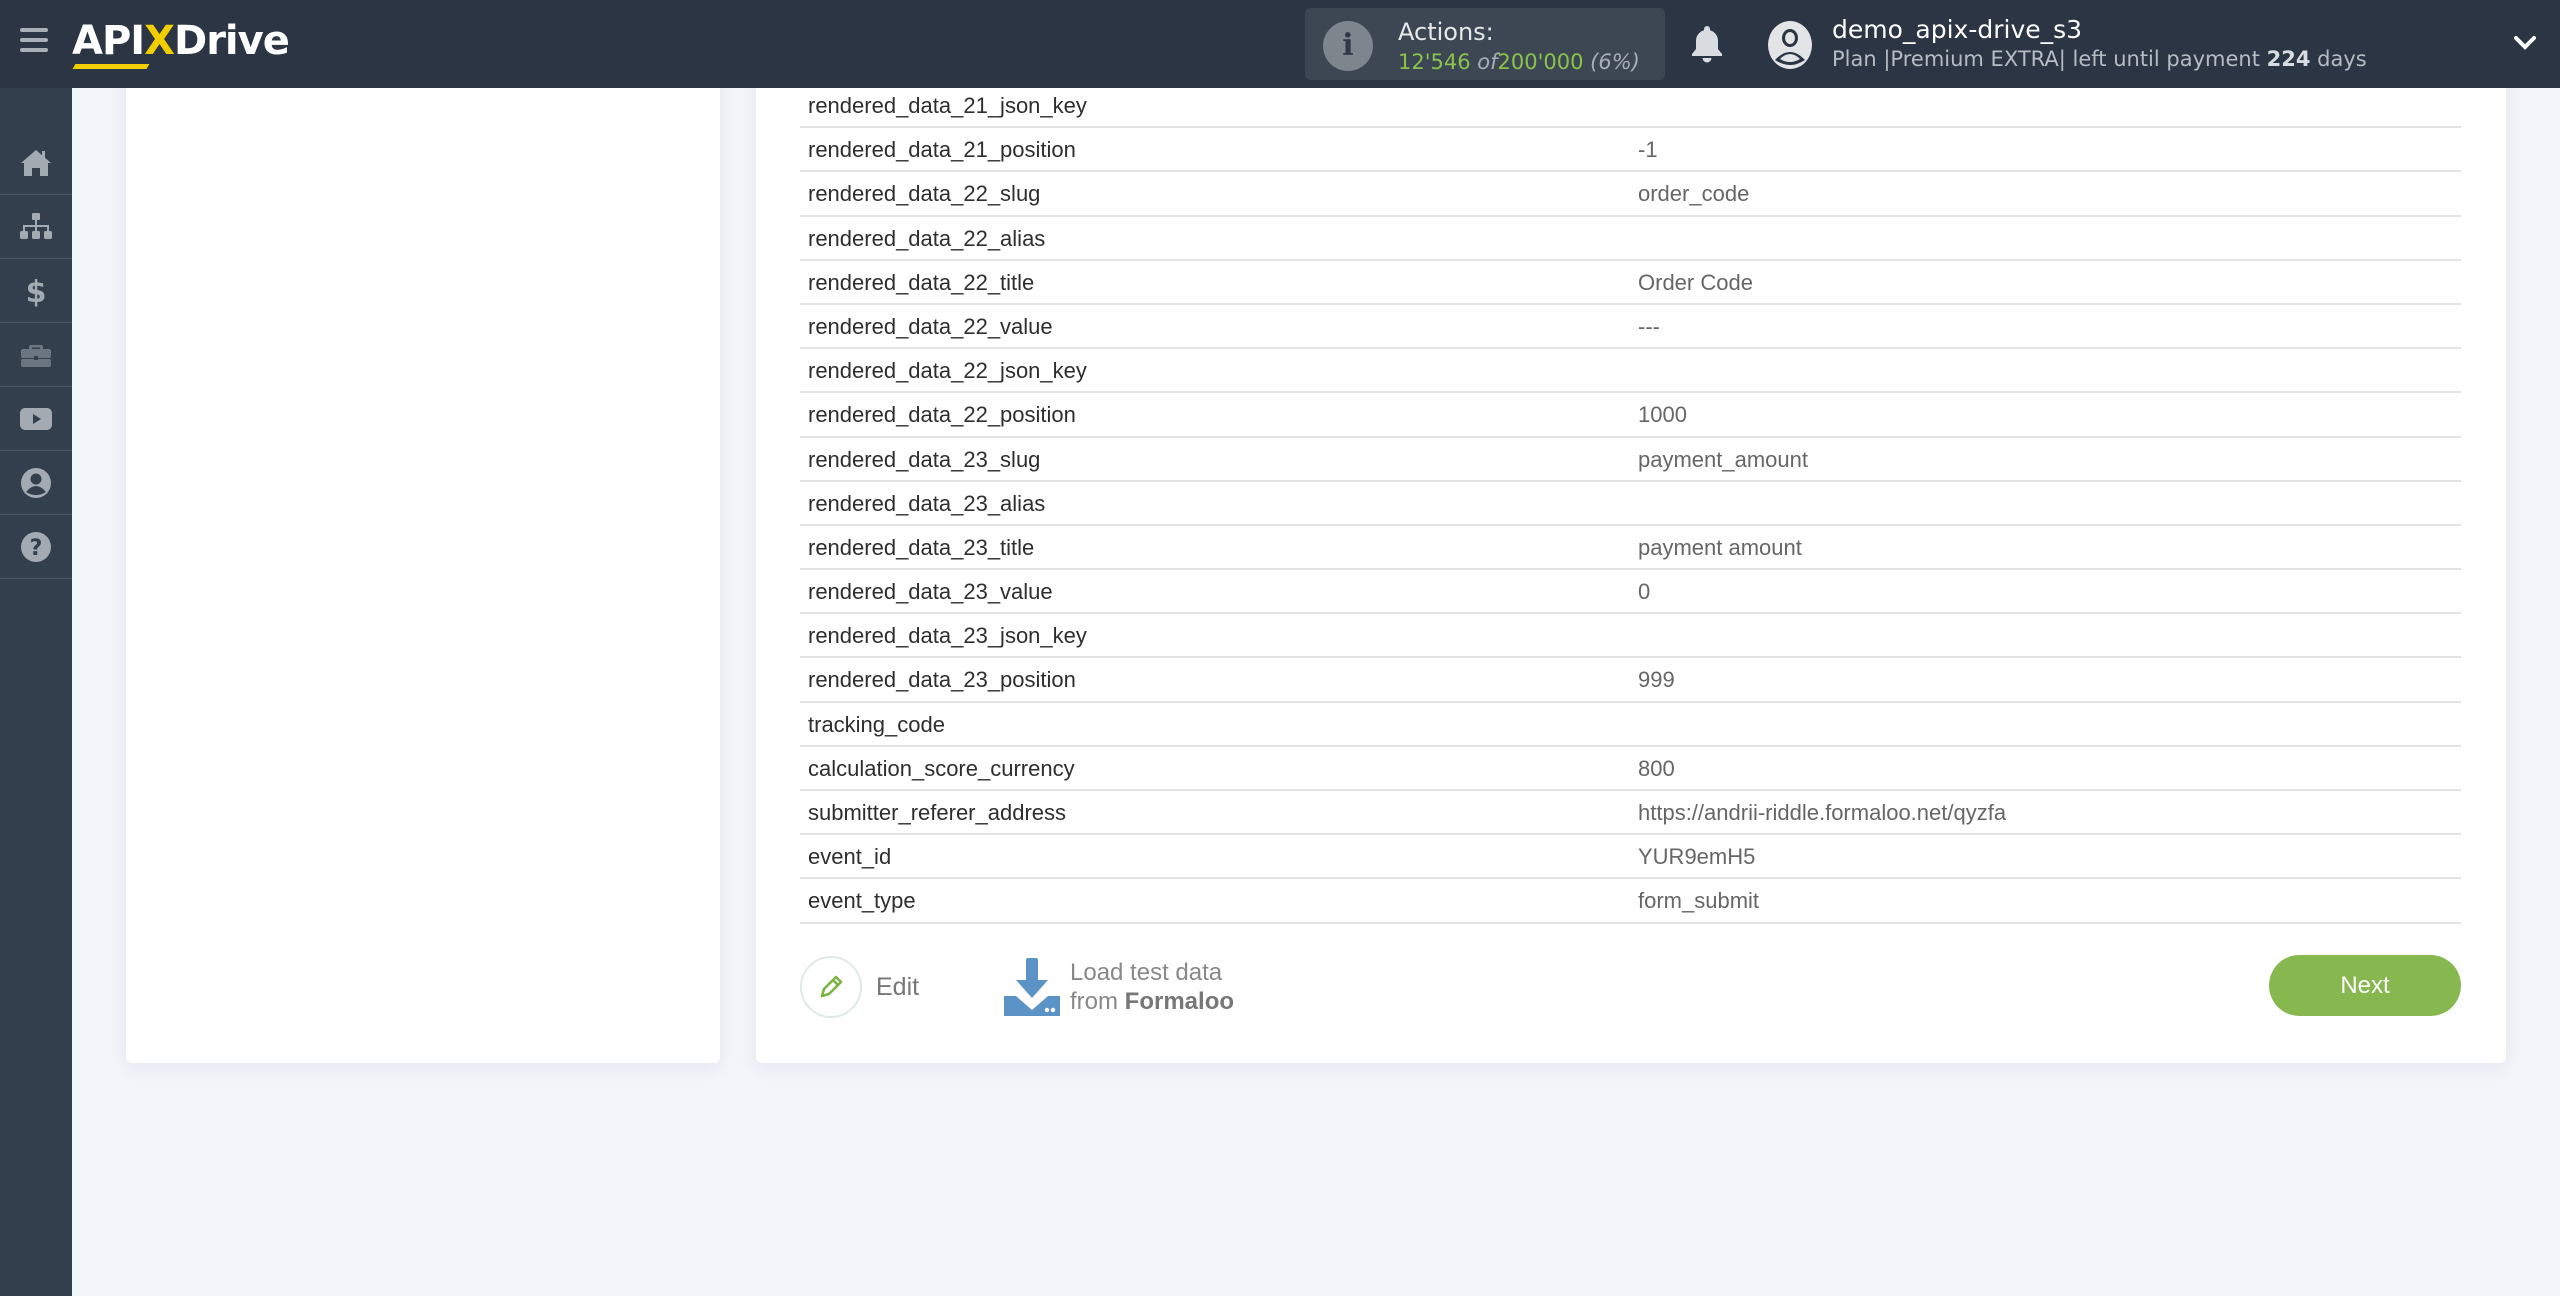 The width and height of the screenshot is (2560, 1296). Describe the element at coordinates (942, 415) in the screenshot. I see `row-key: rendered_data_22_position` at that location.